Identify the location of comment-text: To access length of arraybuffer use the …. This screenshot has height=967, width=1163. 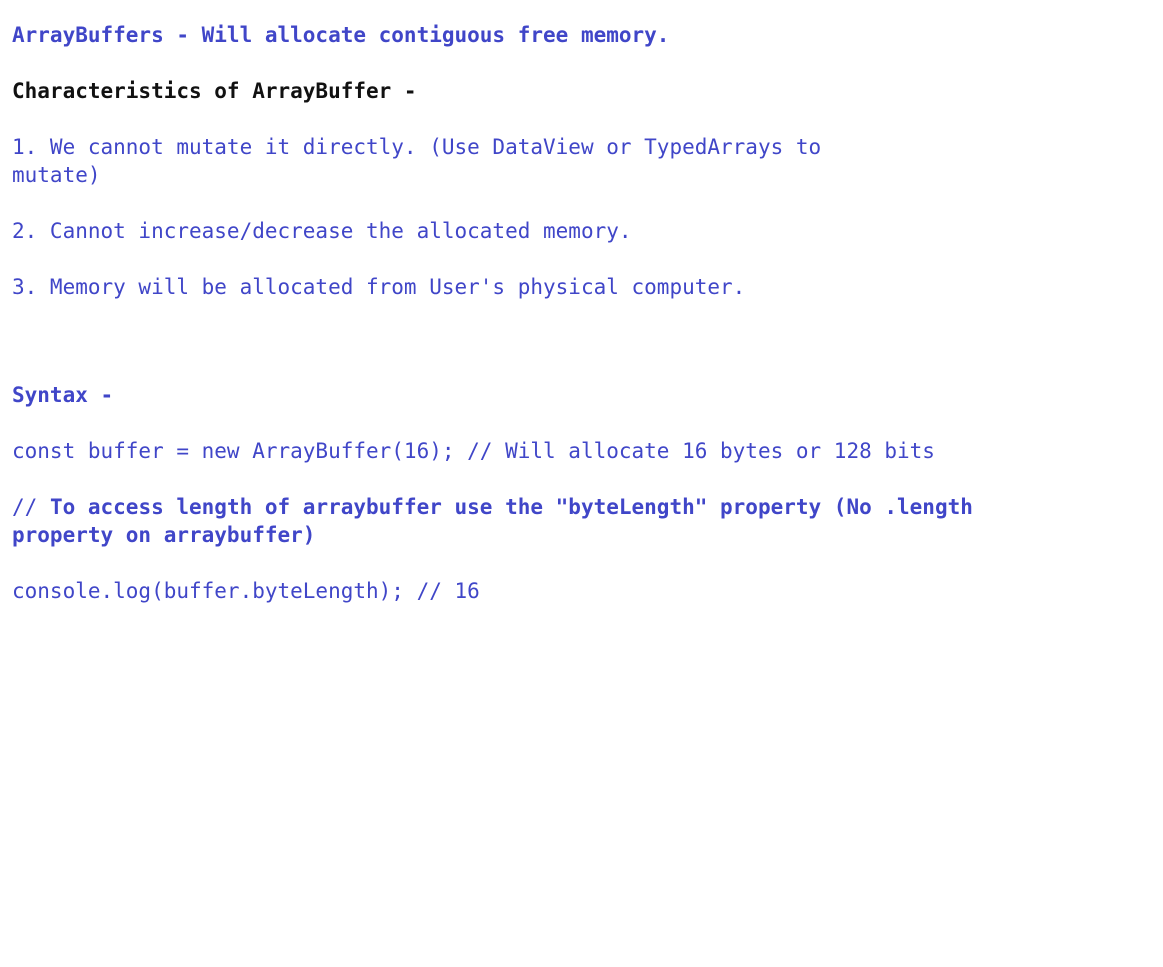
(492, 521).